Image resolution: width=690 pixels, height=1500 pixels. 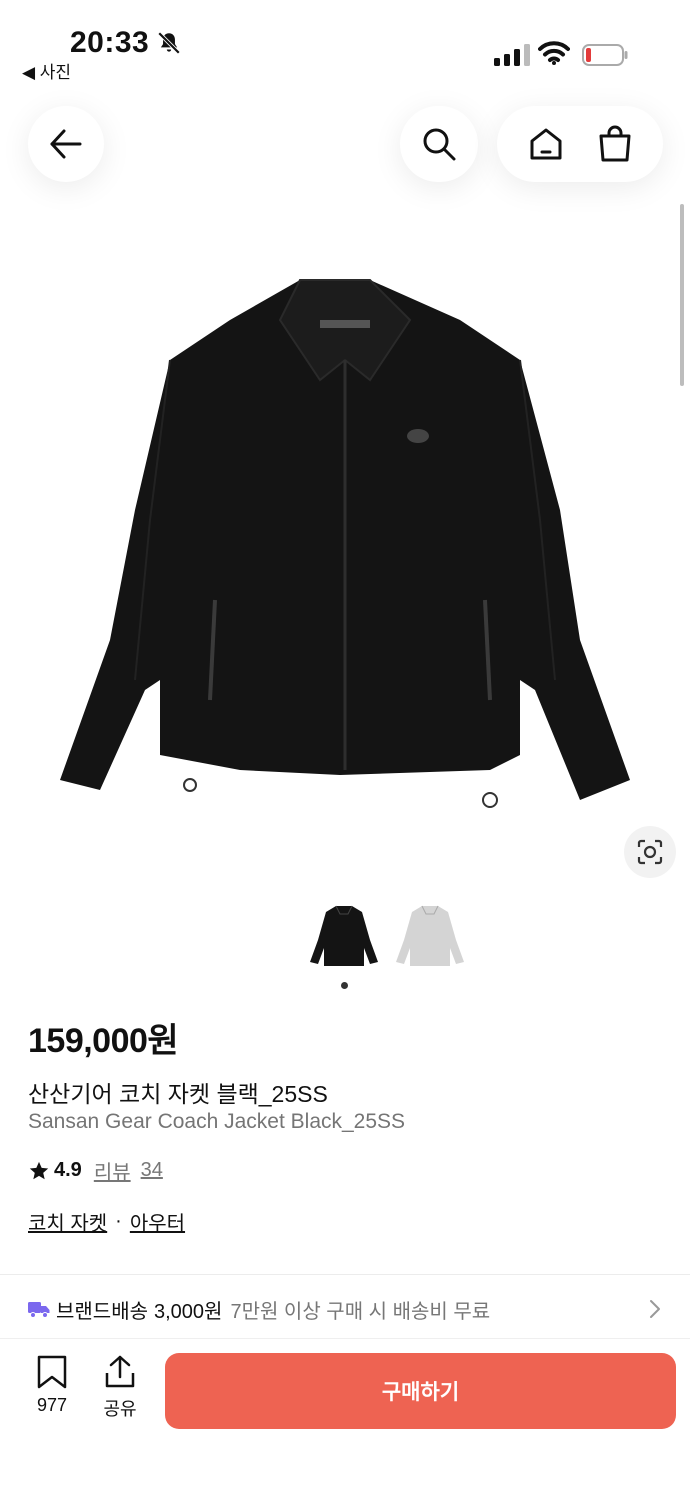 I want to click on rating-row: 4.9 리뷰 34, so click(x=95, y=1170).